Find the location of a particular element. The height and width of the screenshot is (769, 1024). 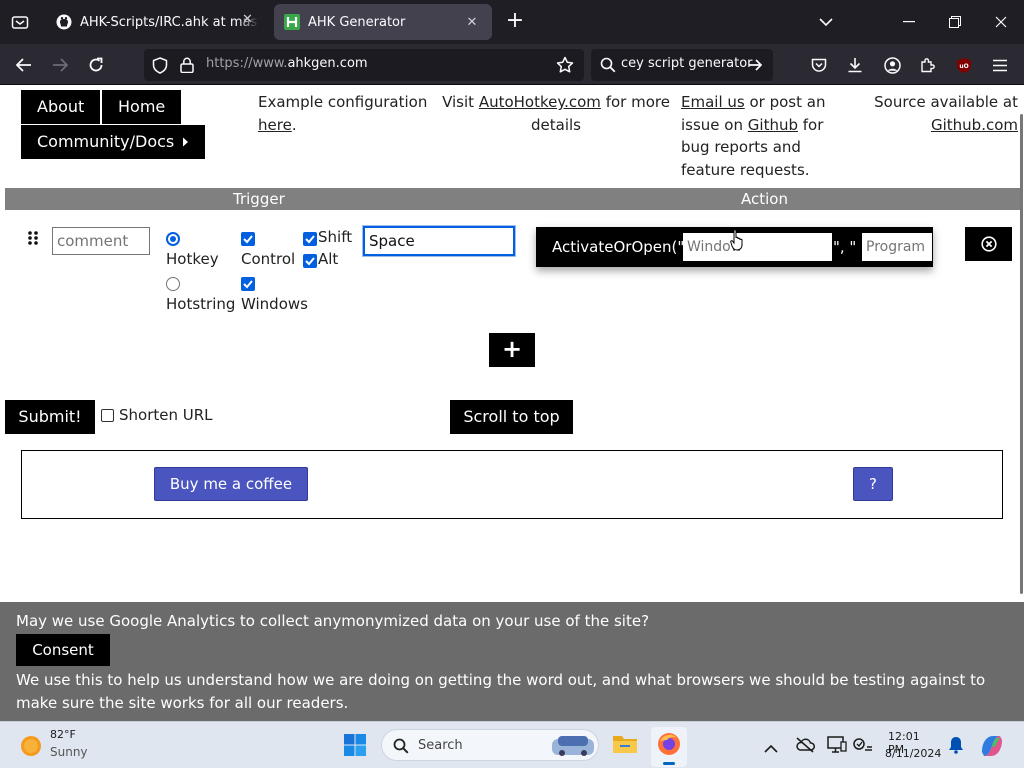

list-all-tabs-button is located at coordinates (826, 22).